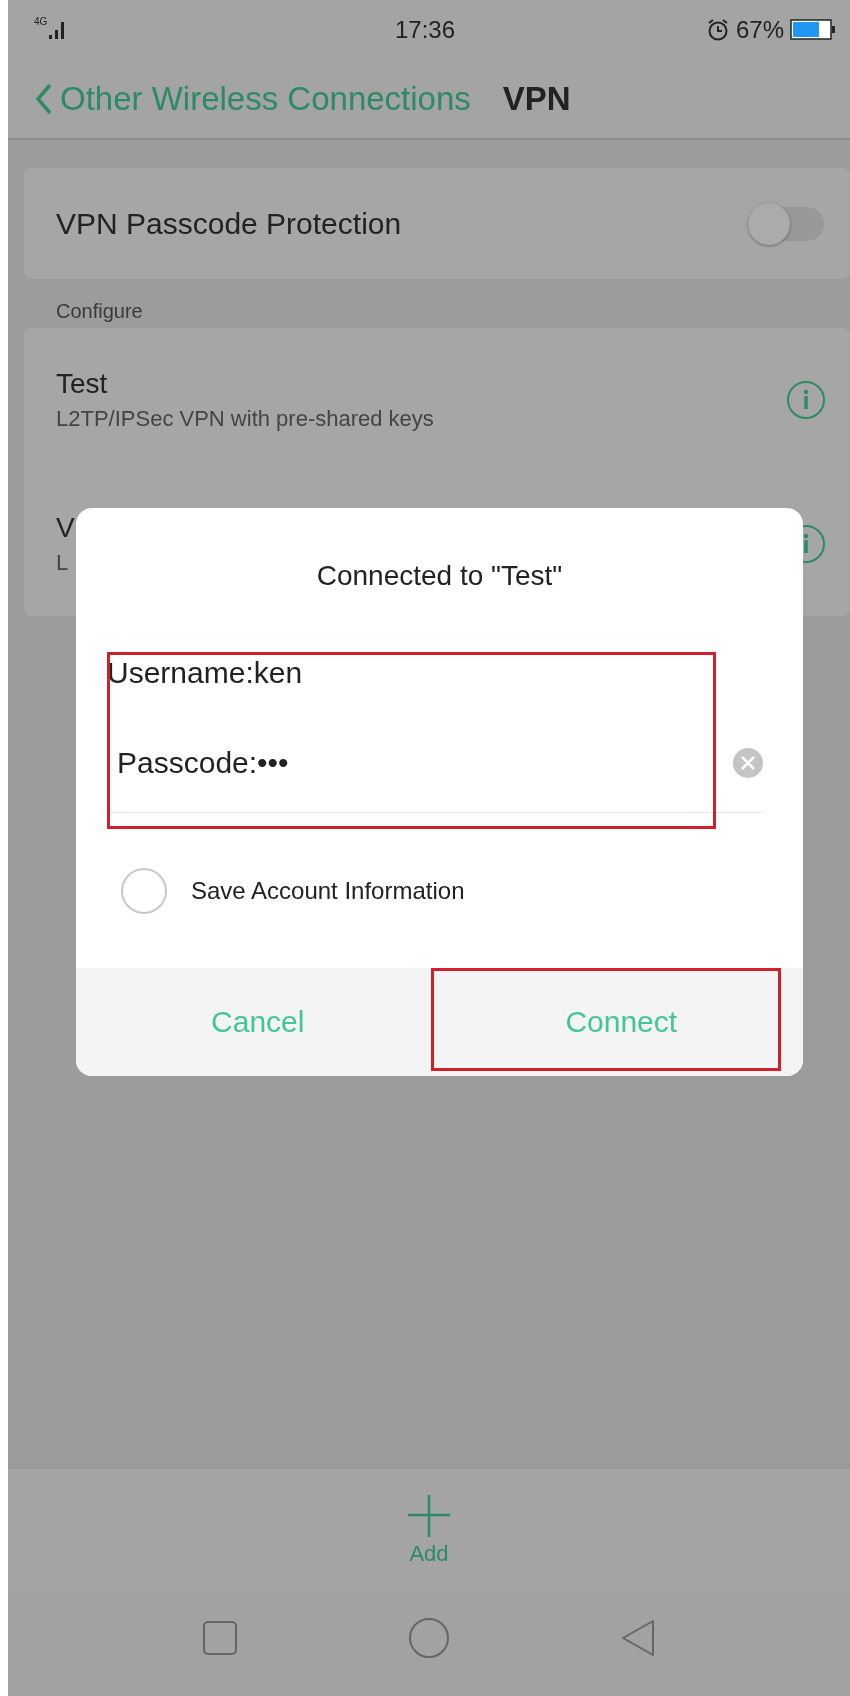 The height and width of the screenshot is (1696, 850). What do you see at coordinates (621, 1022) in the screenshot?
I see `connect-button: Connect` at bounding box center [621, 1022].